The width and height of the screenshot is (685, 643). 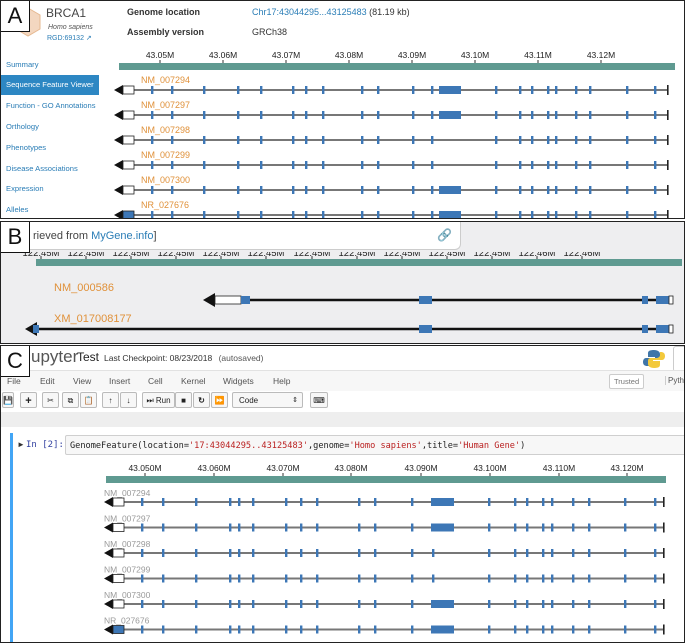 I want to click on retrieved-prefix: rieved from, so click(x=62, y=236).